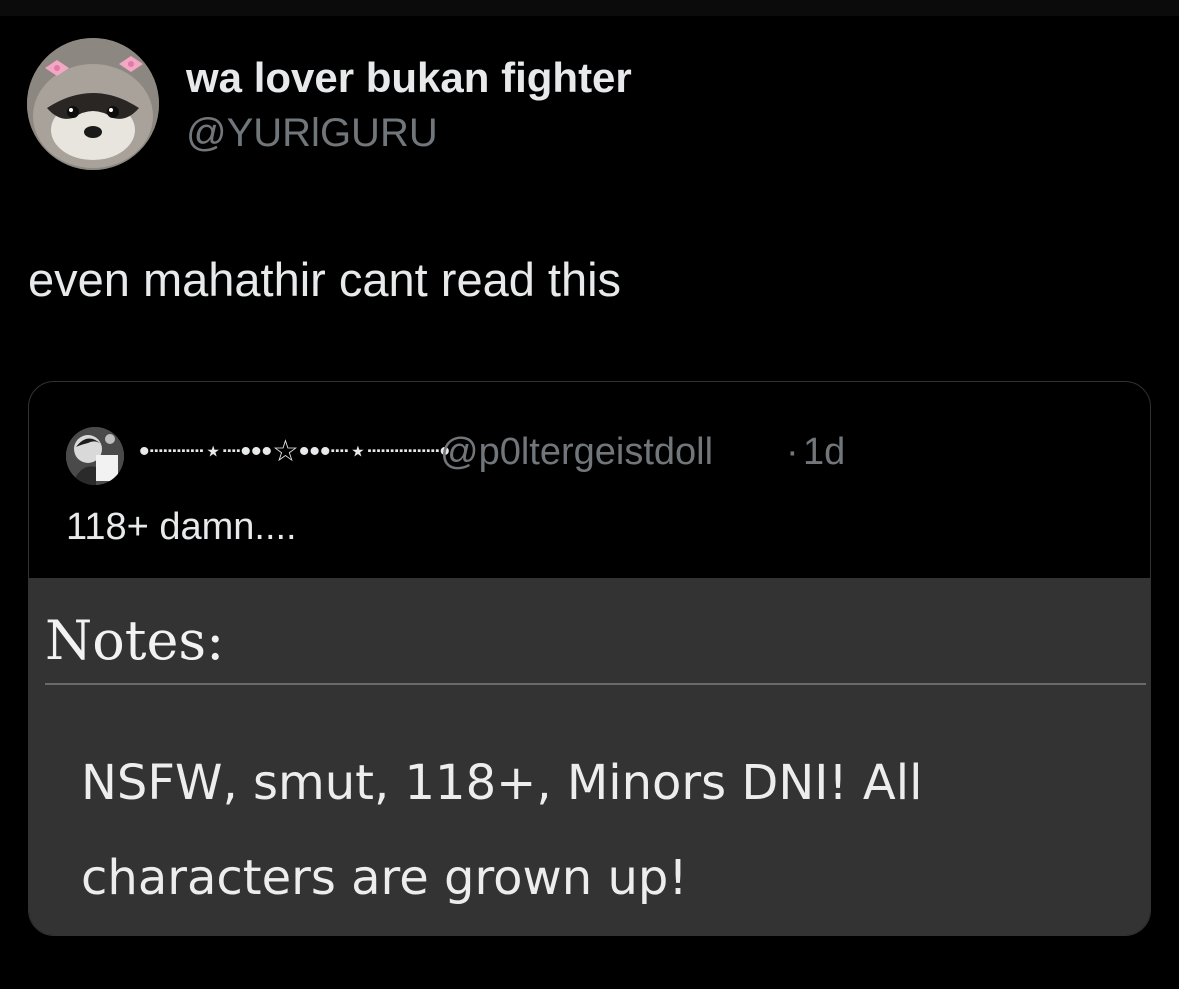 The height and width of the screenshot is (989, 1179). What do you see at coordinates (824, 452) in the screenshot?
I see `quoted-timestamp: 1d` at bounding box center [824, 452].